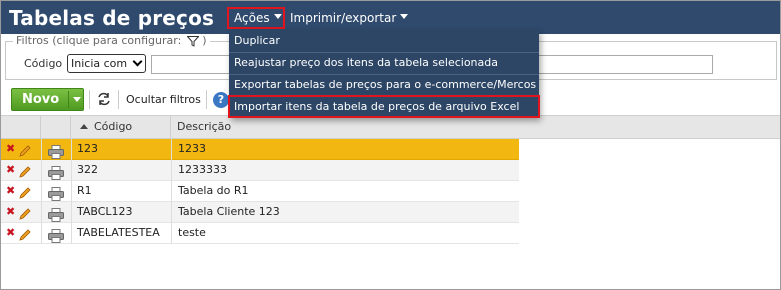 The height and width of the screenshot is (290, 781). Describe the element at coordinates (229, 211) in the screenshot. I see `row-descricao: Tabela Cliente 123` at that location.